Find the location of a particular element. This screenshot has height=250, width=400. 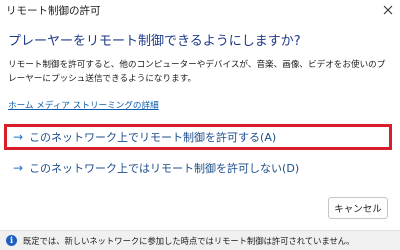

streaming-details-link: ホーム メディア ストリーミングの詳細 is located at coordinates (83, 105).